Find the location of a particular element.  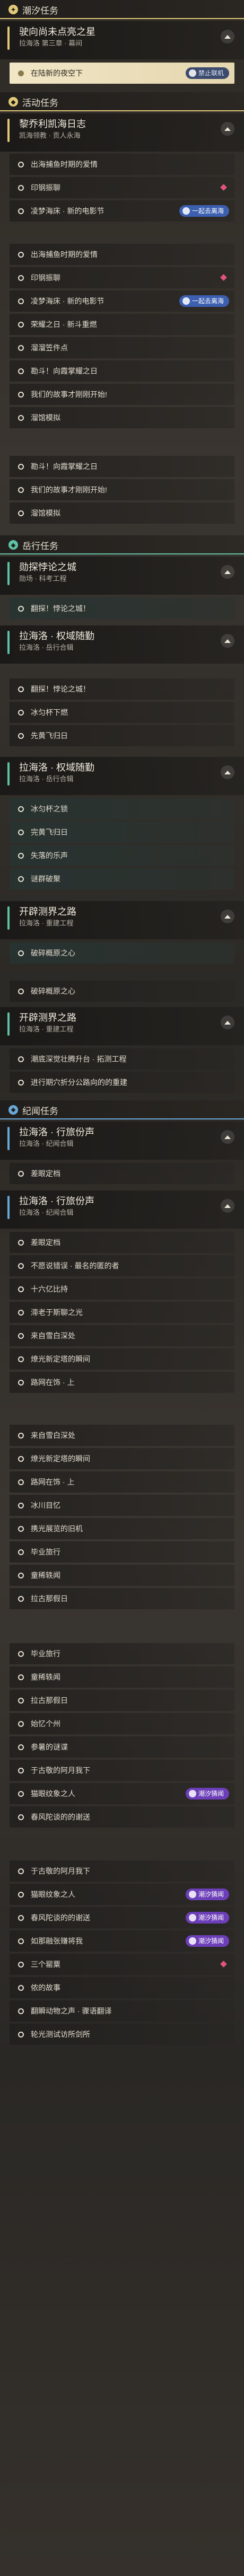

quest-step: 溜溜笠件点 is located at coordinates (122, 347).